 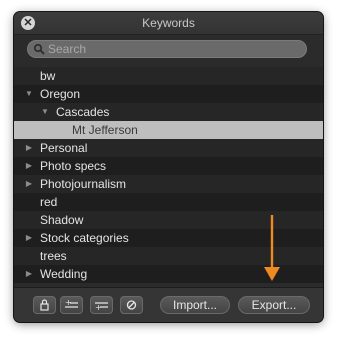 What do you see at coordinates (53, 256) in the screenshot?
I see `keyword-label: trees` at bounding box center [53, 256].